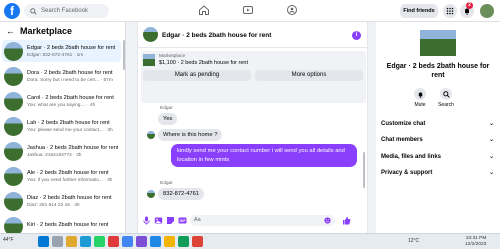 This screenshot has height=249, width=500. Describe the element at coordinates (197, 75) in the screenshot. I see `mark-as-pending-button: Mark as pending` at that location.